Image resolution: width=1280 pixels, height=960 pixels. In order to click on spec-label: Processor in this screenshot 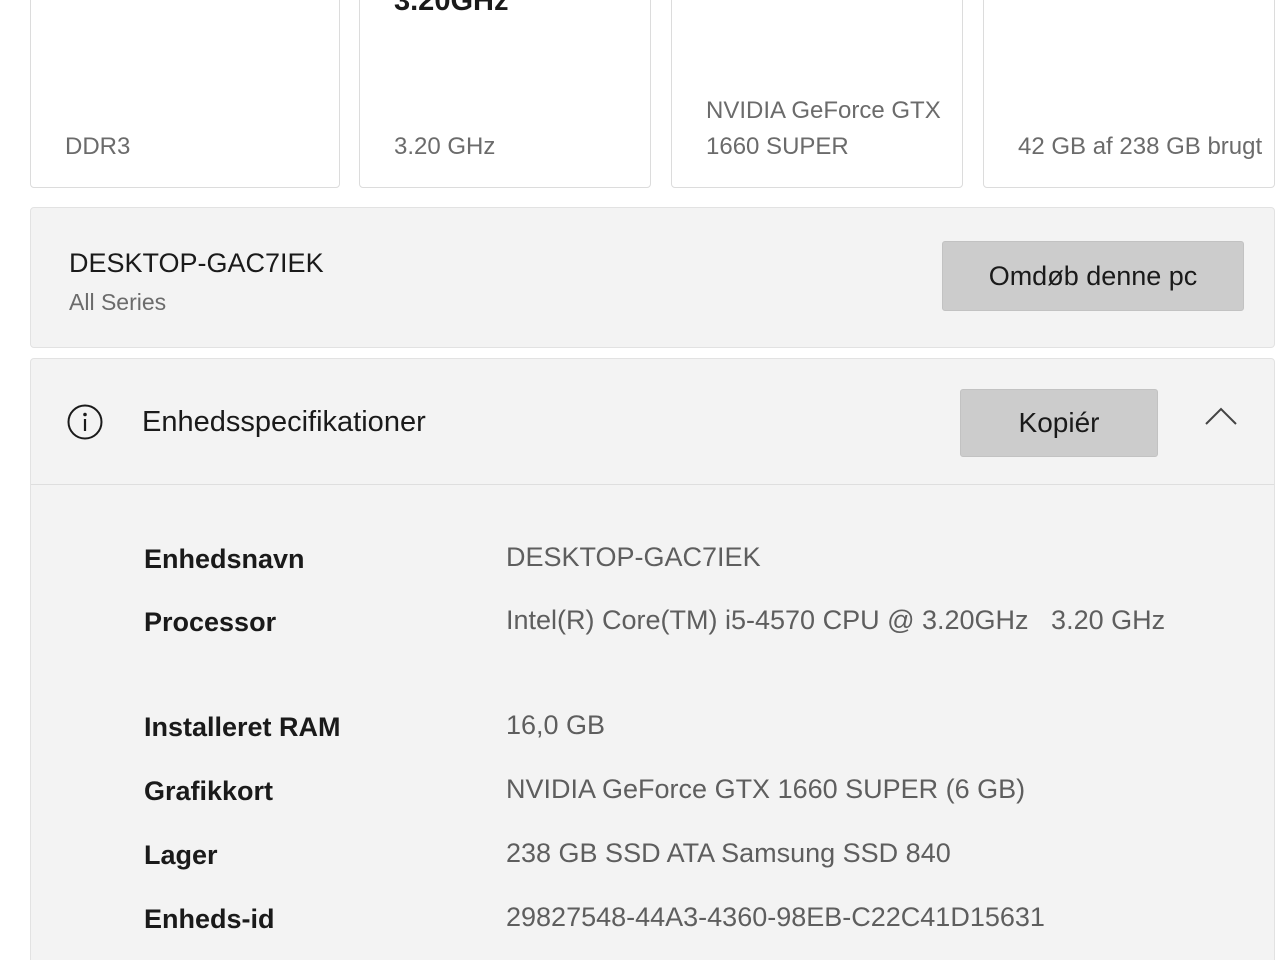, I will do `click(210, 622)`.